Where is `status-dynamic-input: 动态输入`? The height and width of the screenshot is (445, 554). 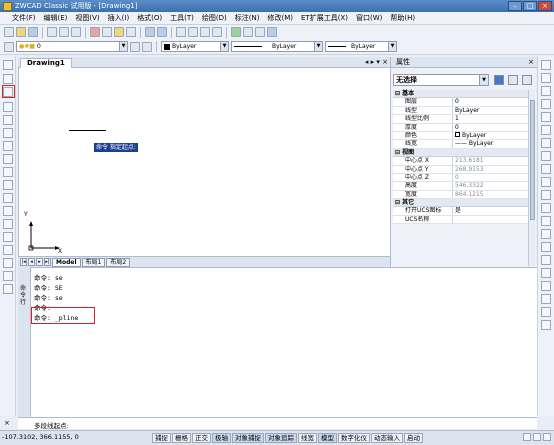 status-dynamic-input: 动态输入 is located at coordinates (387, 438).